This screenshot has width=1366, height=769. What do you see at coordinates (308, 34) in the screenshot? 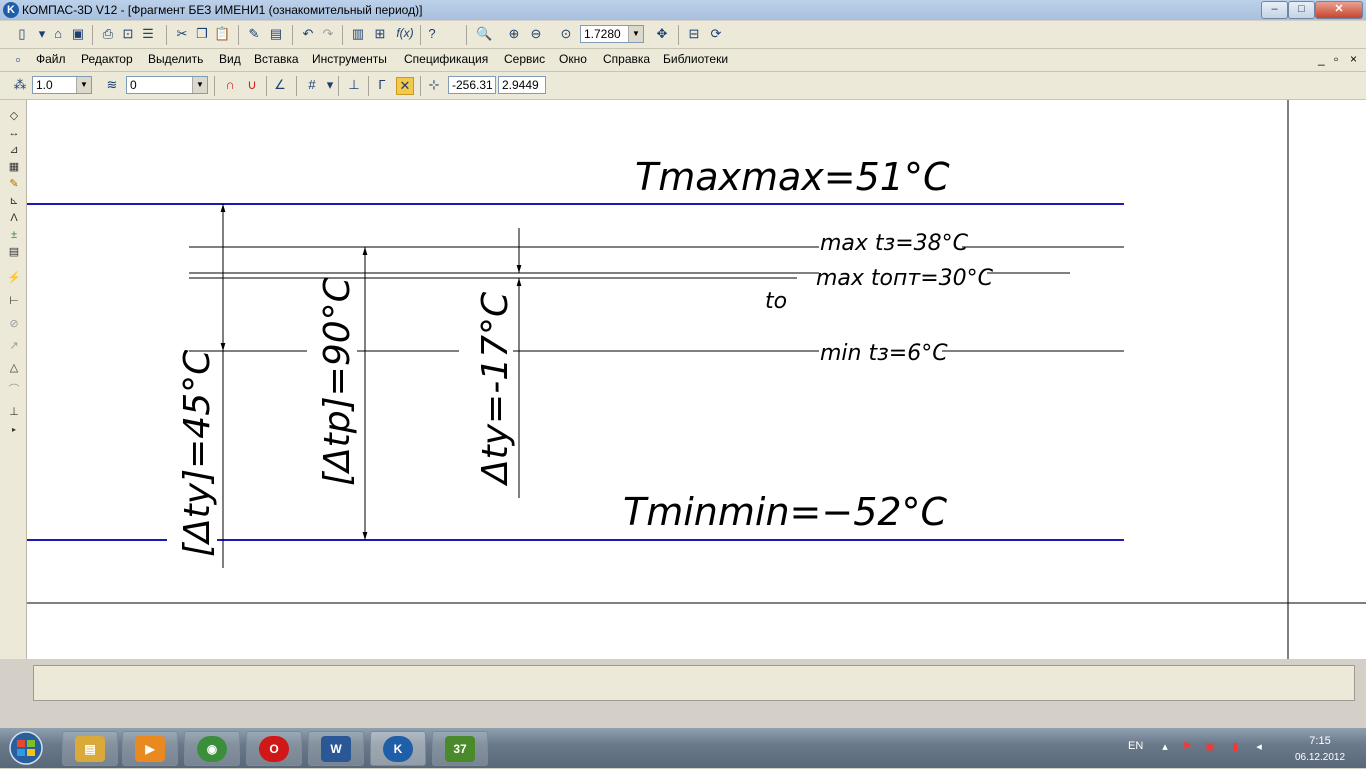
I see `undo-icon: ↶` at bounding box center [308, 34].